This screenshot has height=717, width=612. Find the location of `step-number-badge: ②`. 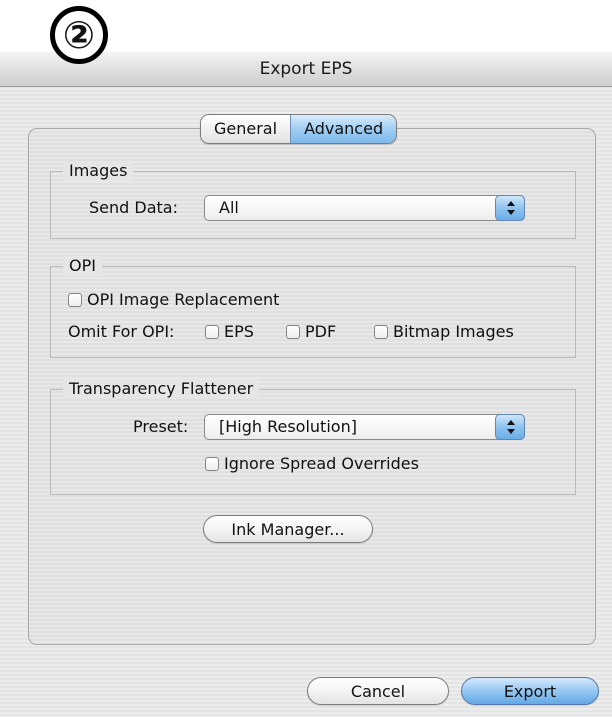

step-number-badge: ② is located at coordinates (79, 35).